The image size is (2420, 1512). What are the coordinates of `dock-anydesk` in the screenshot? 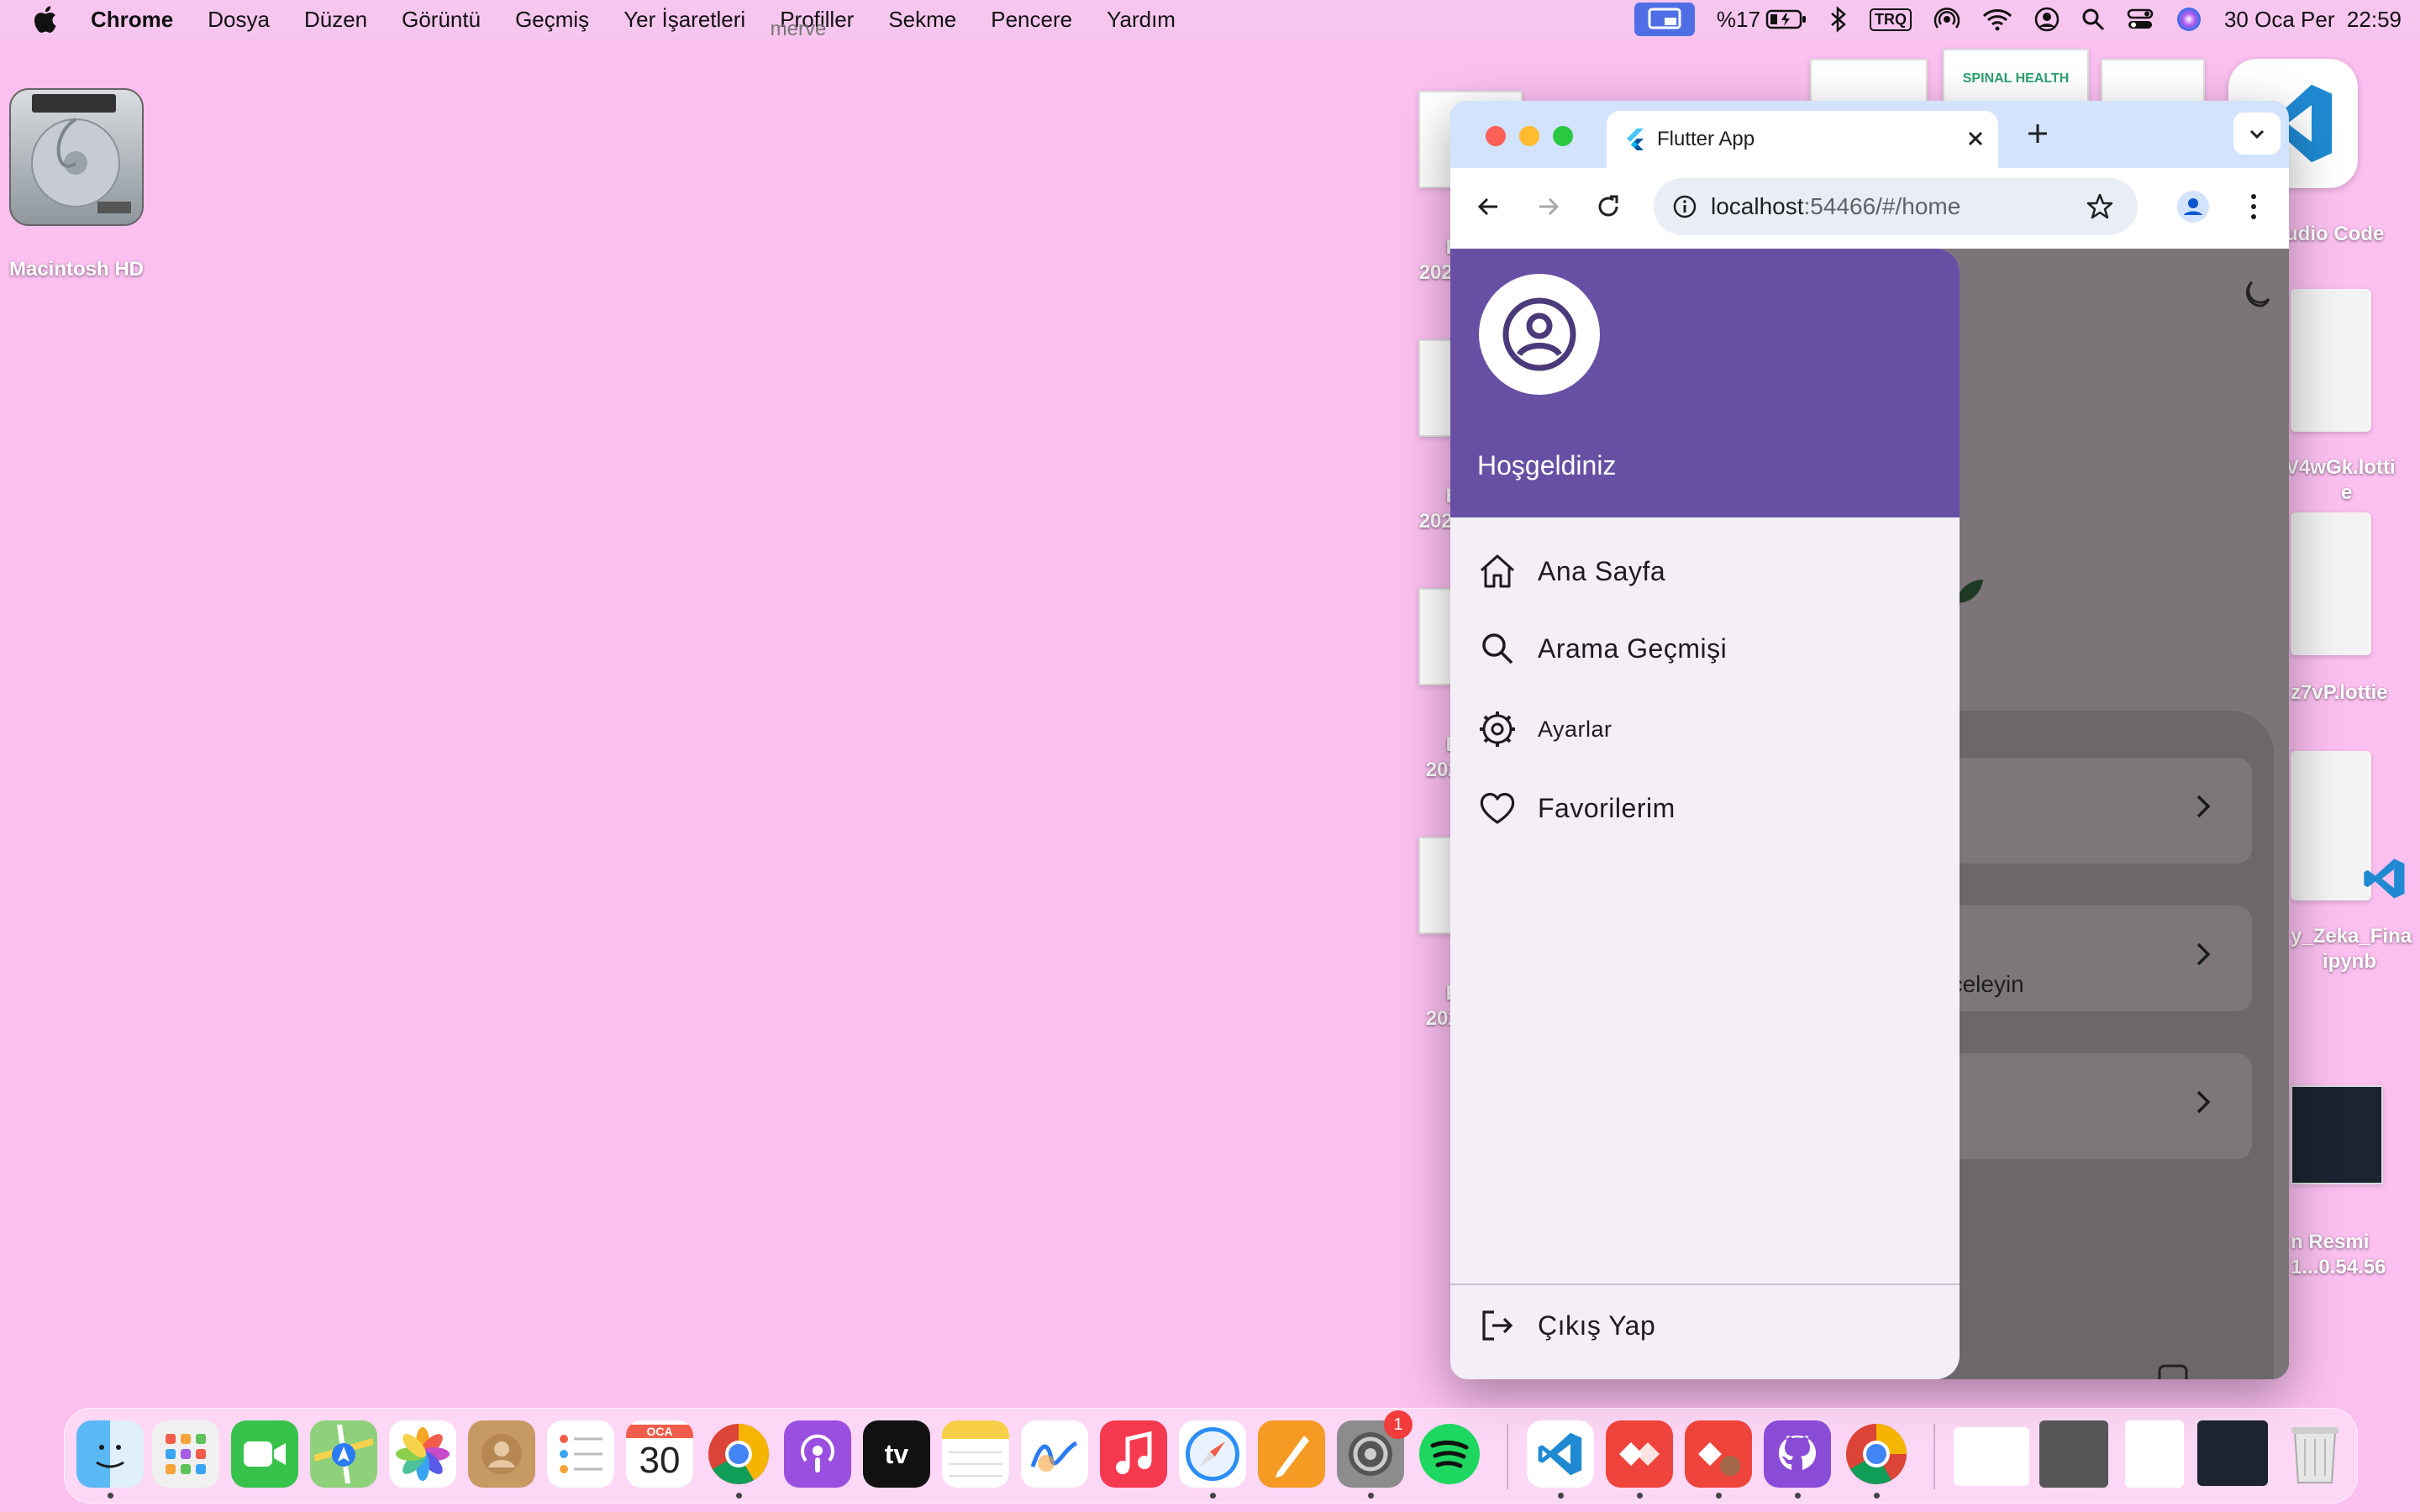 It's located at (1639, 1454).